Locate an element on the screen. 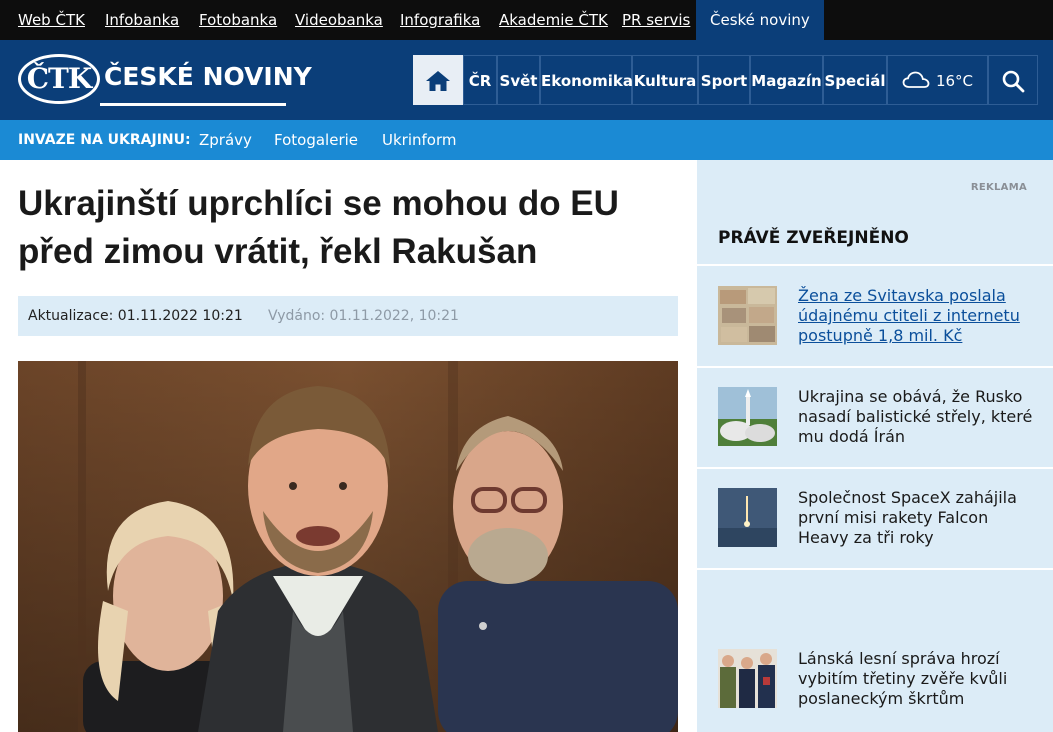 Image resolution: width=1053 pixels, height=732 pixels. search-button is located at coordinates (1013, 80).